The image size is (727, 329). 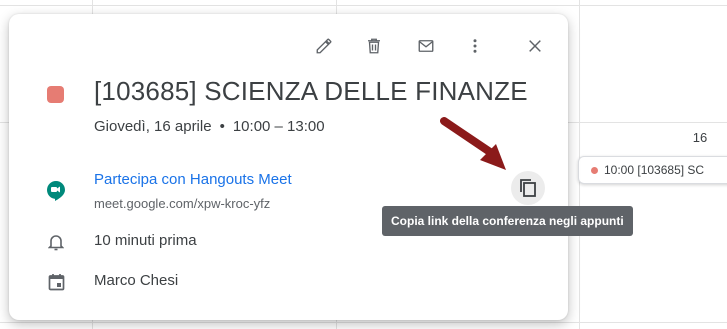 I want to click on email-guests-button, so click(x=426, y=46).